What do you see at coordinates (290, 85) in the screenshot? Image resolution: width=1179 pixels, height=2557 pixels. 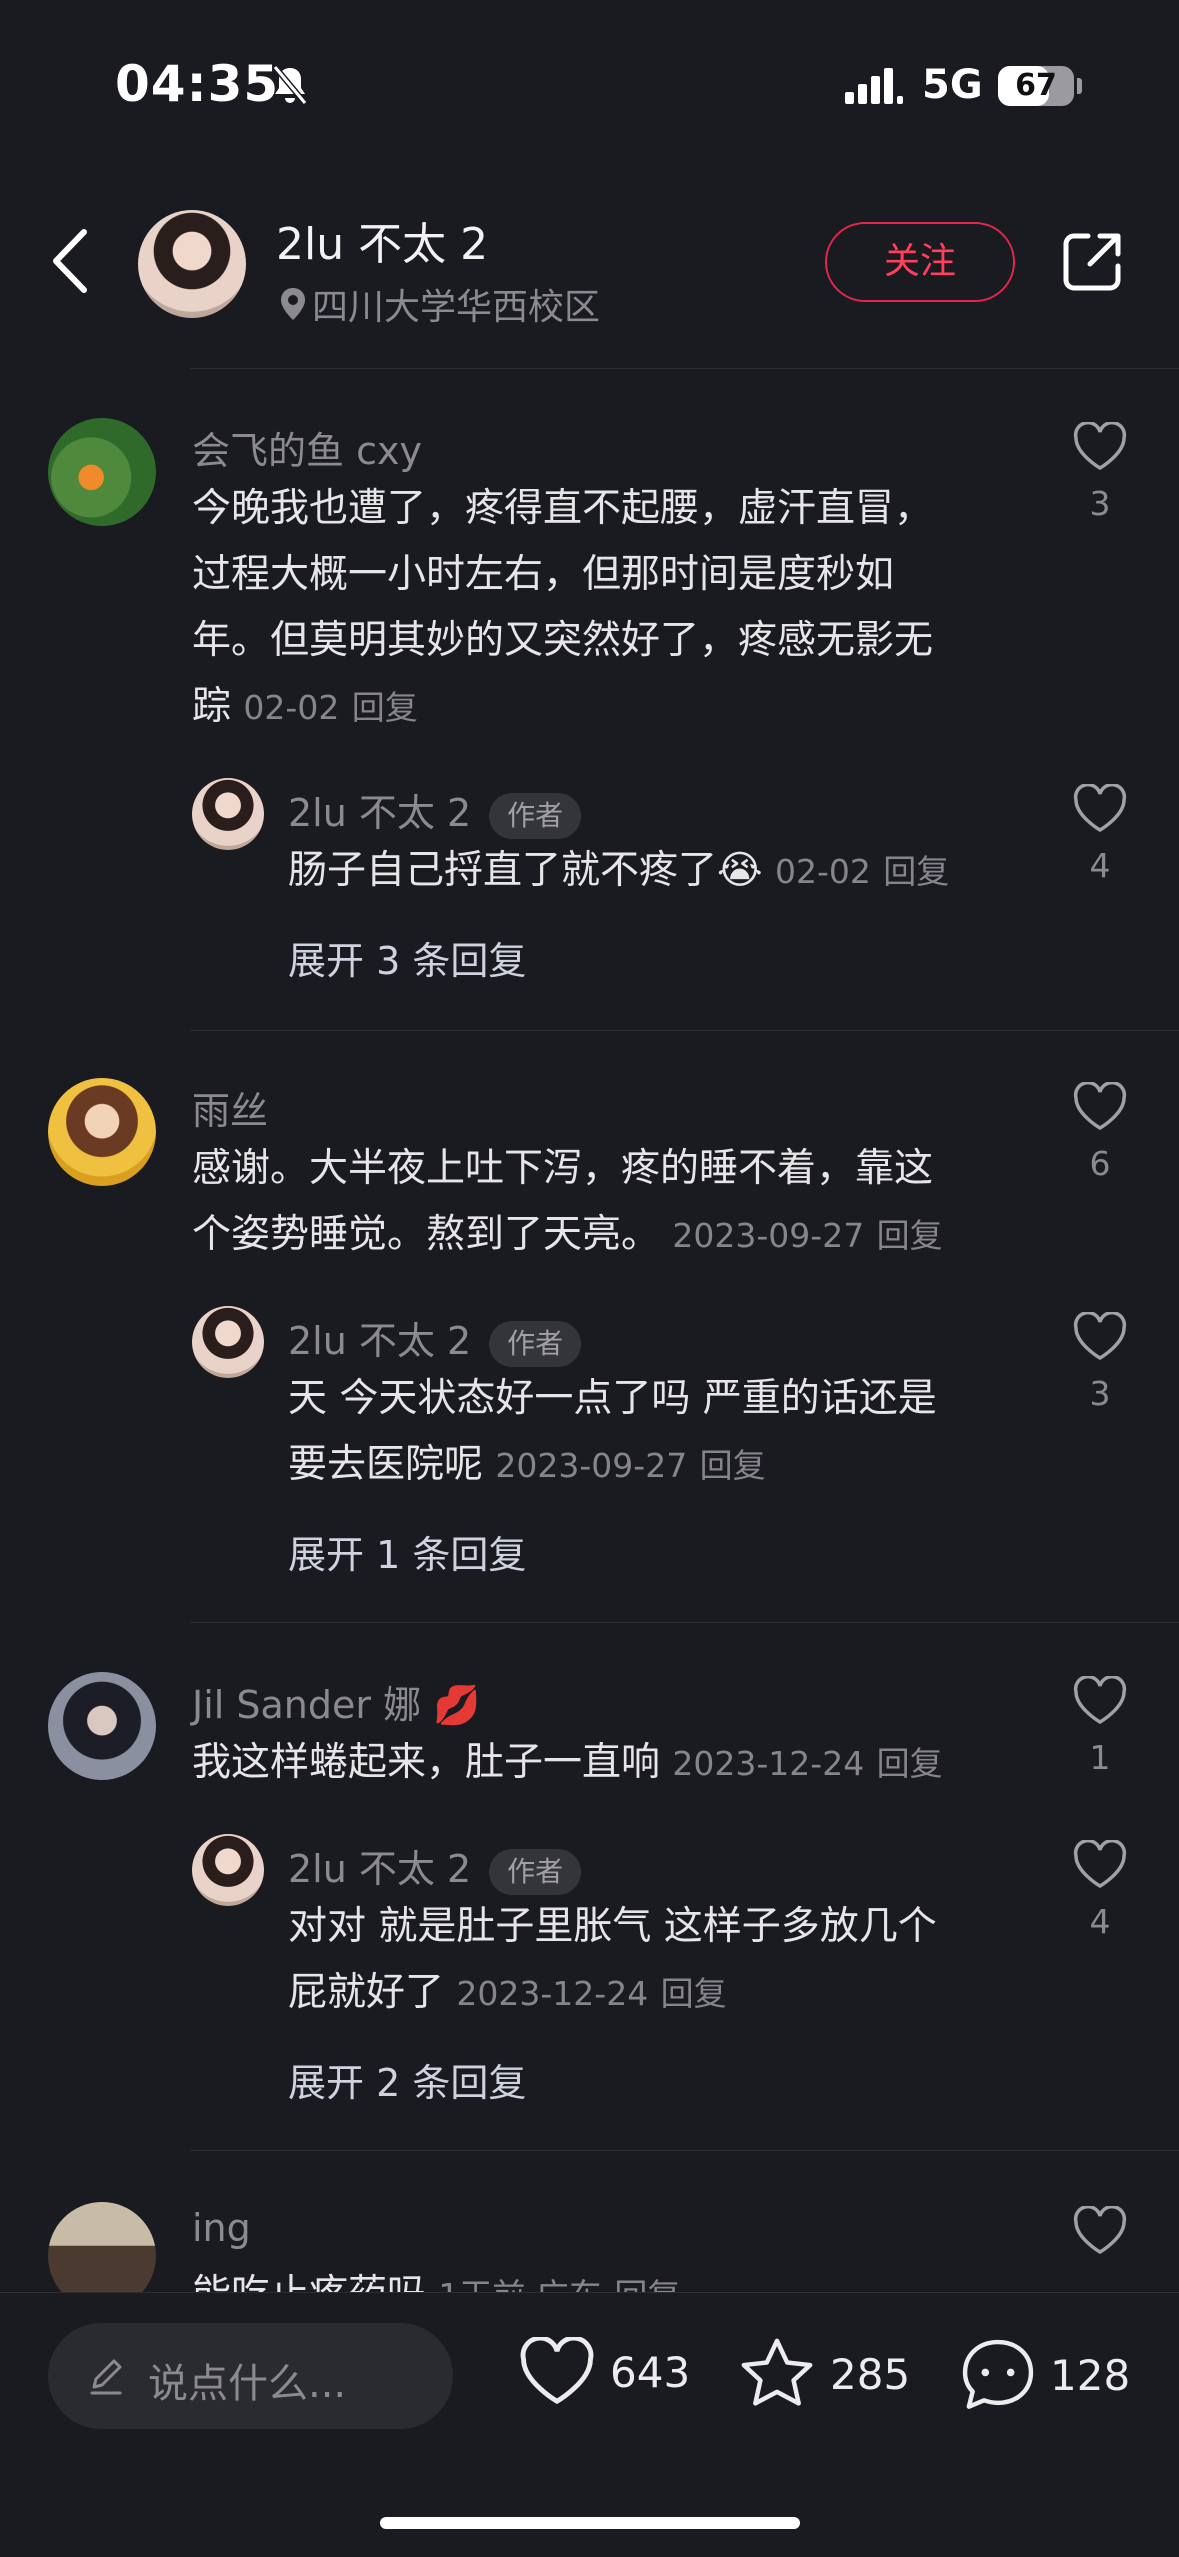 I see `bell-muted-icon` at bounding box center [290, 85].